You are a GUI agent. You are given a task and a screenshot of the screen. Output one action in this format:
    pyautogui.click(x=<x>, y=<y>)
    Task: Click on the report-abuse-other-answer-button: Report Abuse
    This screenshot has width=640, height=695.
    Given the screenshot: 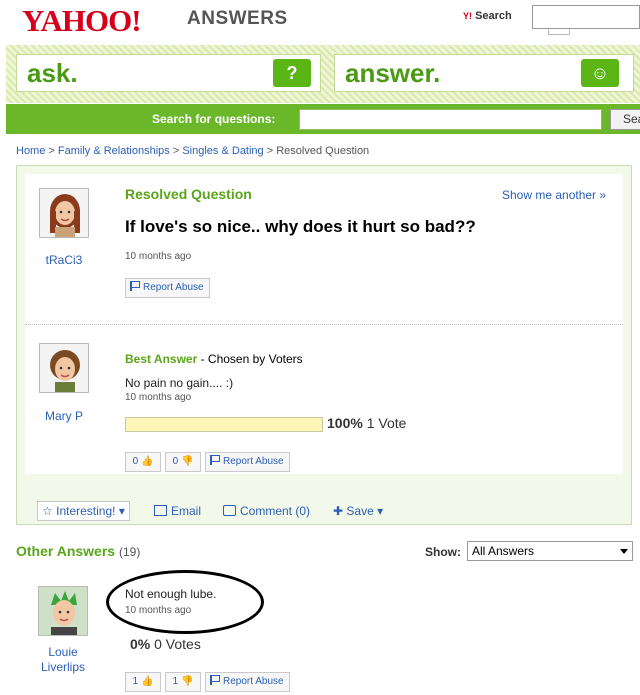 What is the action you would take?
    pyautogui.click(x=247, y=682)
    